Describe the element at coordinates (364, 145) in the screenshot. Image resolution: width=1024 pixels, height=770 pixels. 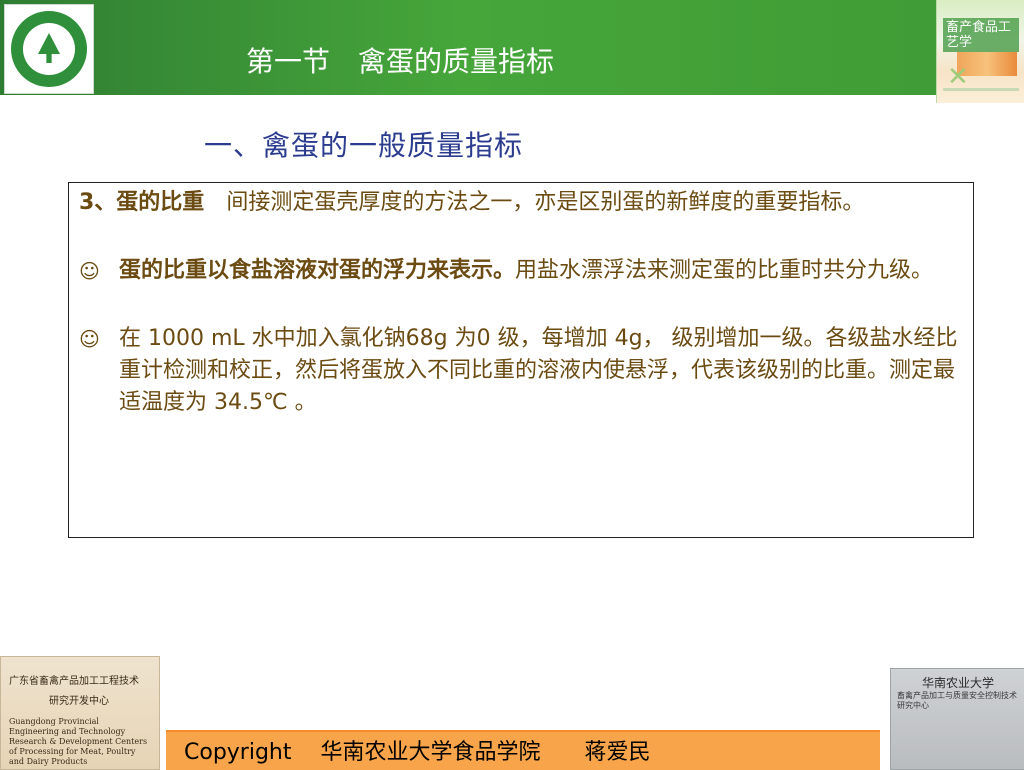
I see `section-subtitle: 一、禽蛋的一般质量指标` at that location.